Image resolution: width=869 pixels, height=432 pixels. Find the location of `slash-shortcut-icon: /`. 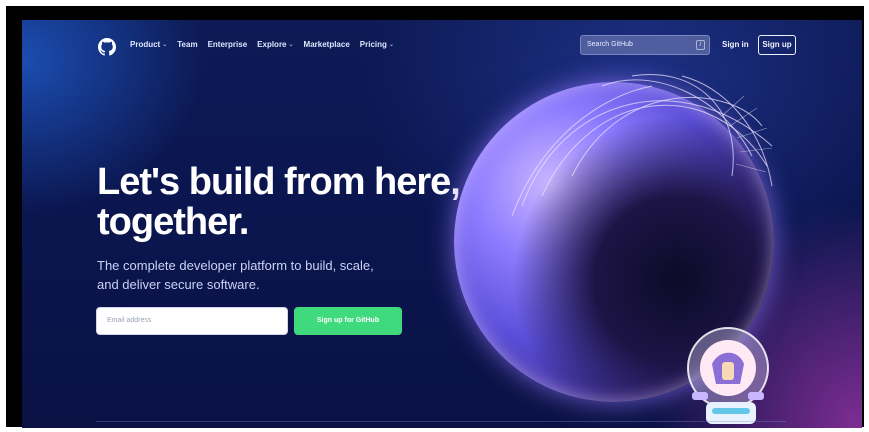

slash-shortcut-icon: / is located at coordinates (700, 45).